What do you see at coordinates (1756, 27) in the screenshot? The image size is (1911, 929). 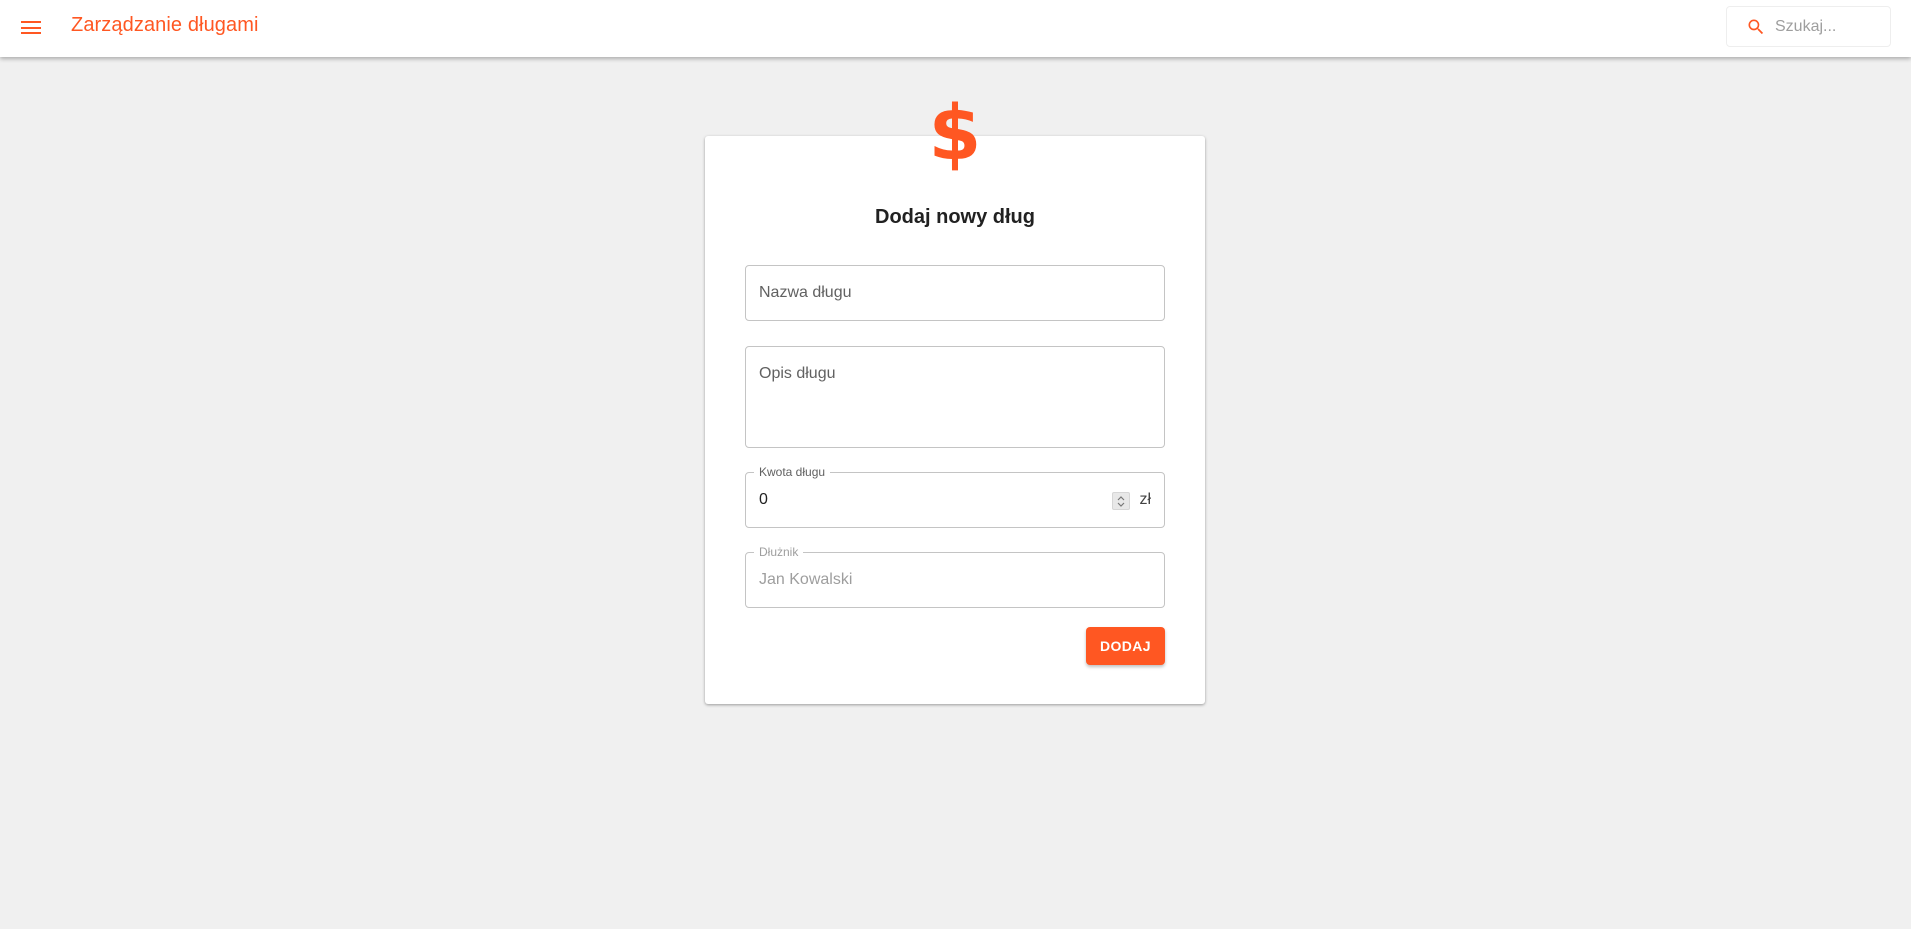 I see `search-icon` at bounding box center [1756, 27].